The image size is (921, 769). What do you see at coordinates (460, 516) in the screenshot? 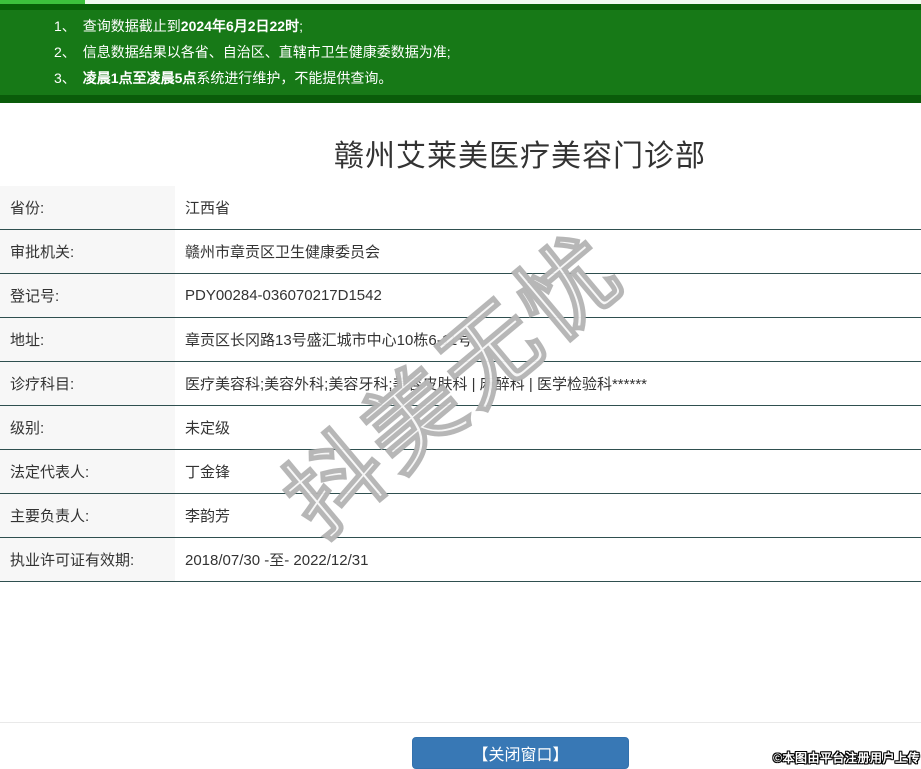
I see `table-row-principal: 主要负责人: 李韵芳` at bounding box center [460, 516].